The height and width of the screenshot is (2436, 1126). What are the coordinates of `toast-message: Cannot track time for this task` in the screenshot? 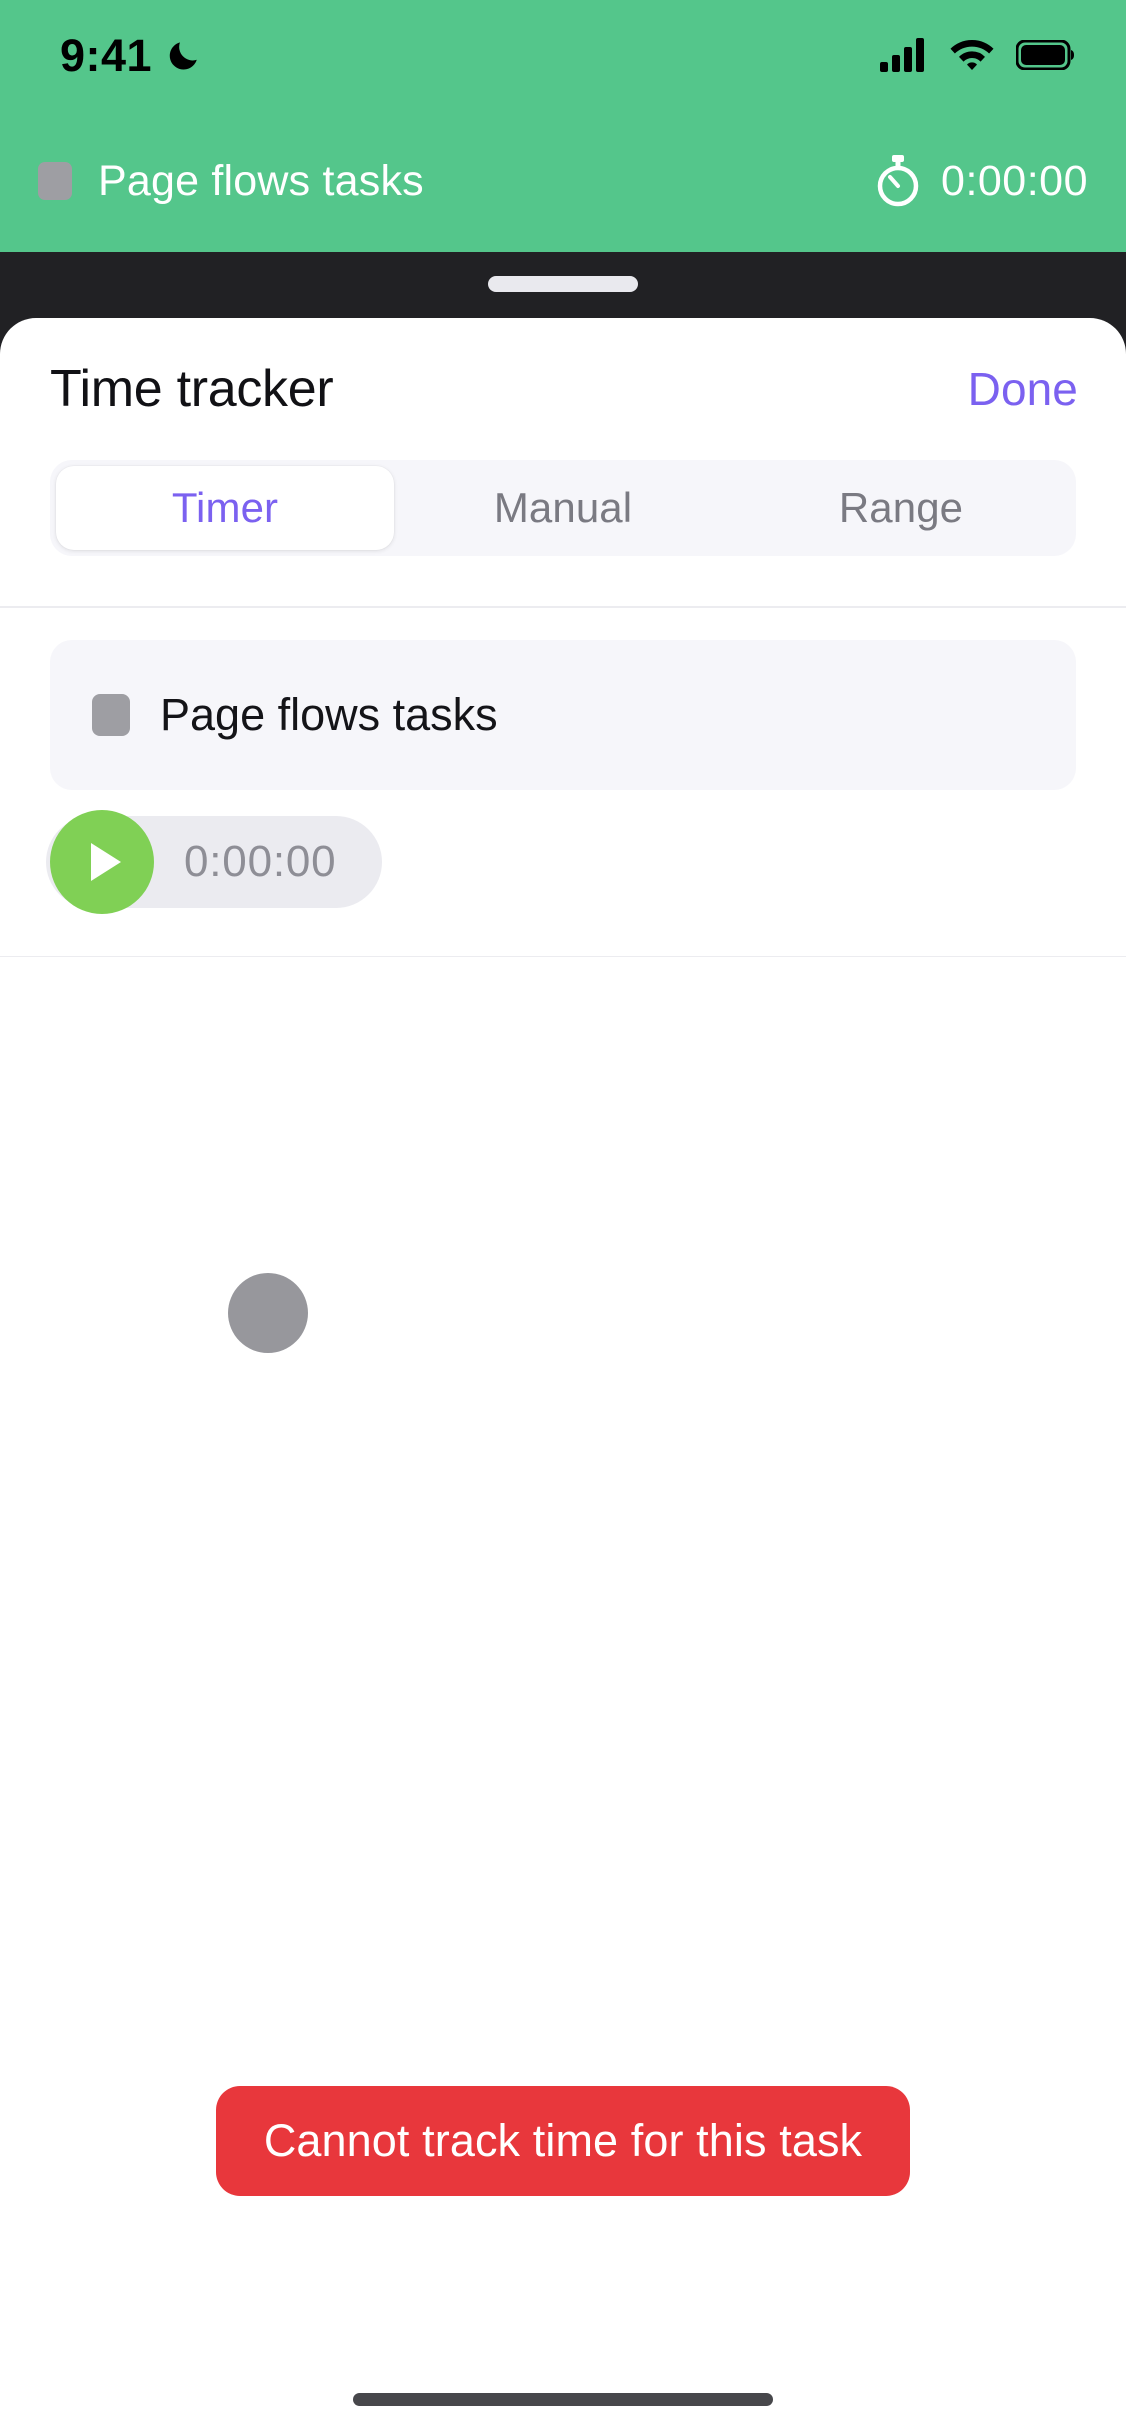 It's located at (563, 2140).